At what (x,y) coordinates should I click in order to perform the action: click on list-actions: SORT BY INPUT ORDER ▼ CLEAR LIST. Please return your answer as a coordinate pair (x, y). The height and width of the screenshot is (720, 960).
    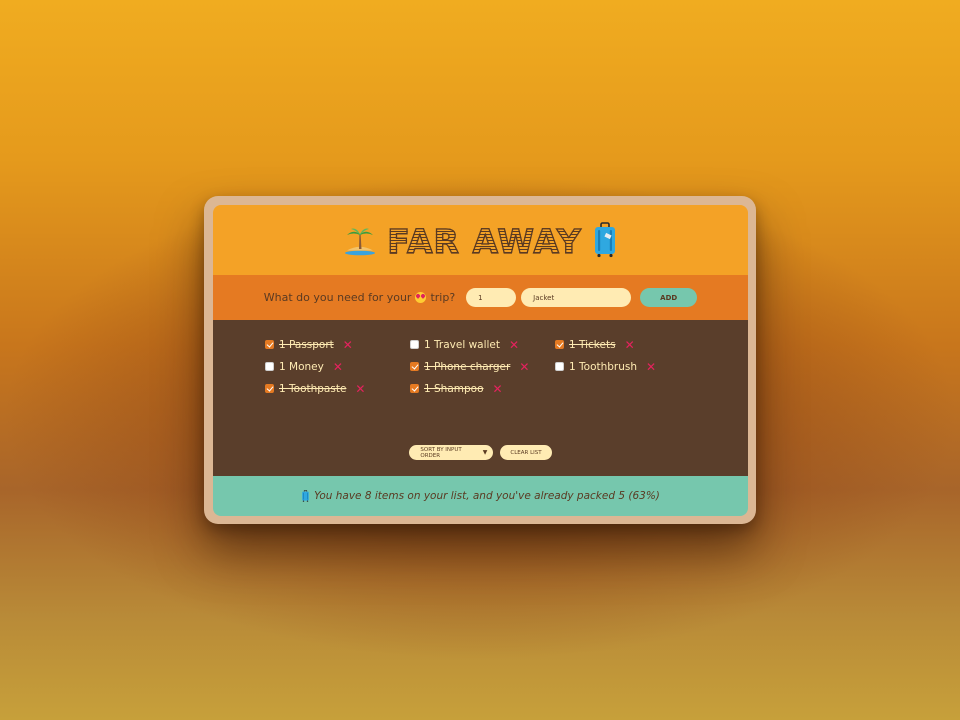
    Looking at the image, I should click on (480, 452).